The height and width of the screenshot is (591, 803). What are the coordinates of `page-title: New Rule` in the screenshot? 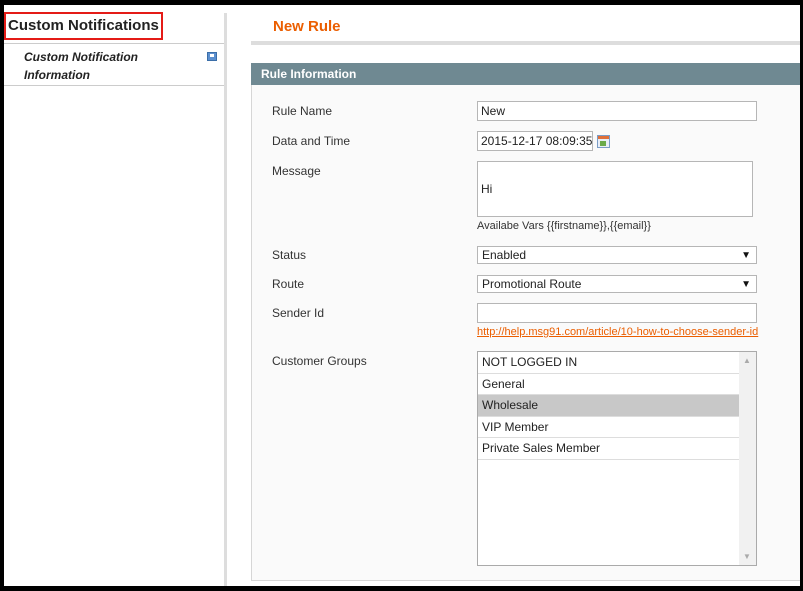 It's located at (307, 26).